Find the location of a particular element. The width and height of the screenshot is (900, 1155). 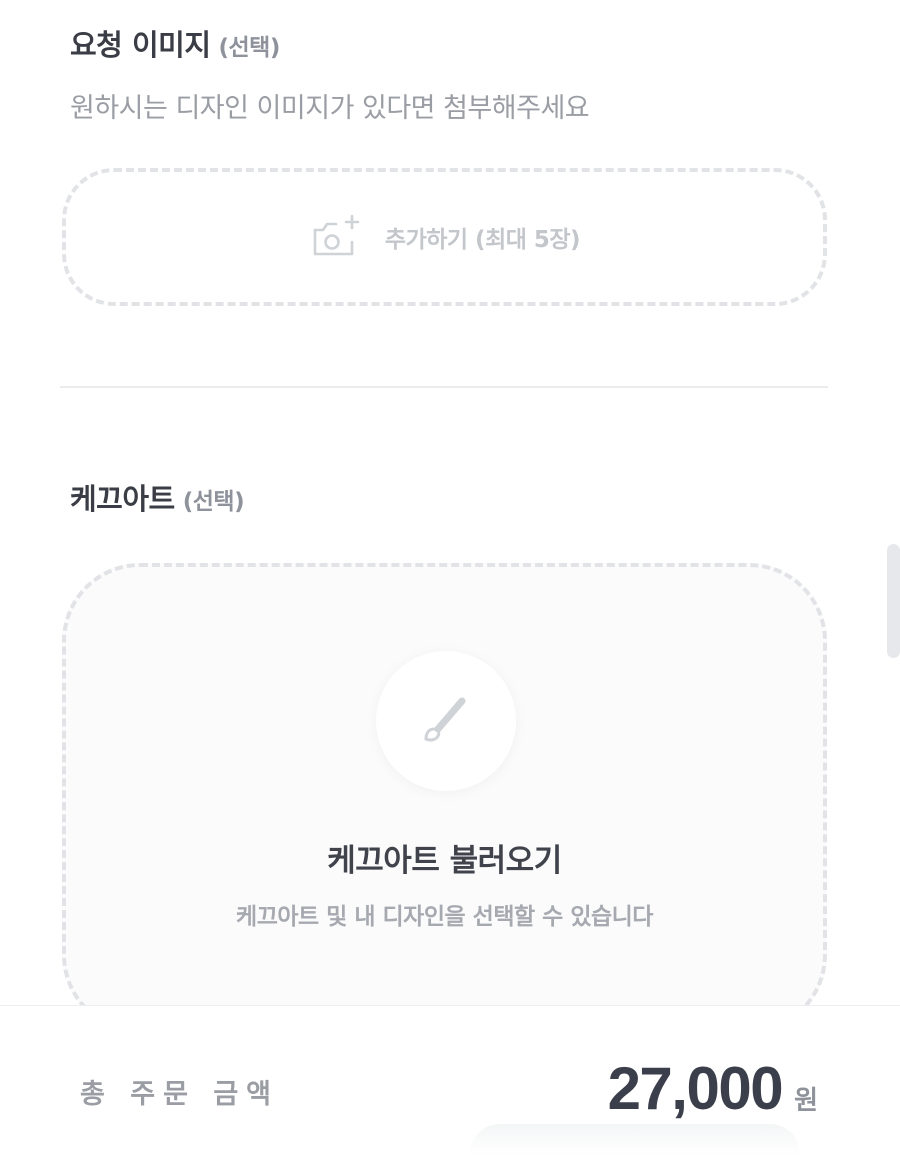

paintbrush-icon is located at coordinates (446, 721).